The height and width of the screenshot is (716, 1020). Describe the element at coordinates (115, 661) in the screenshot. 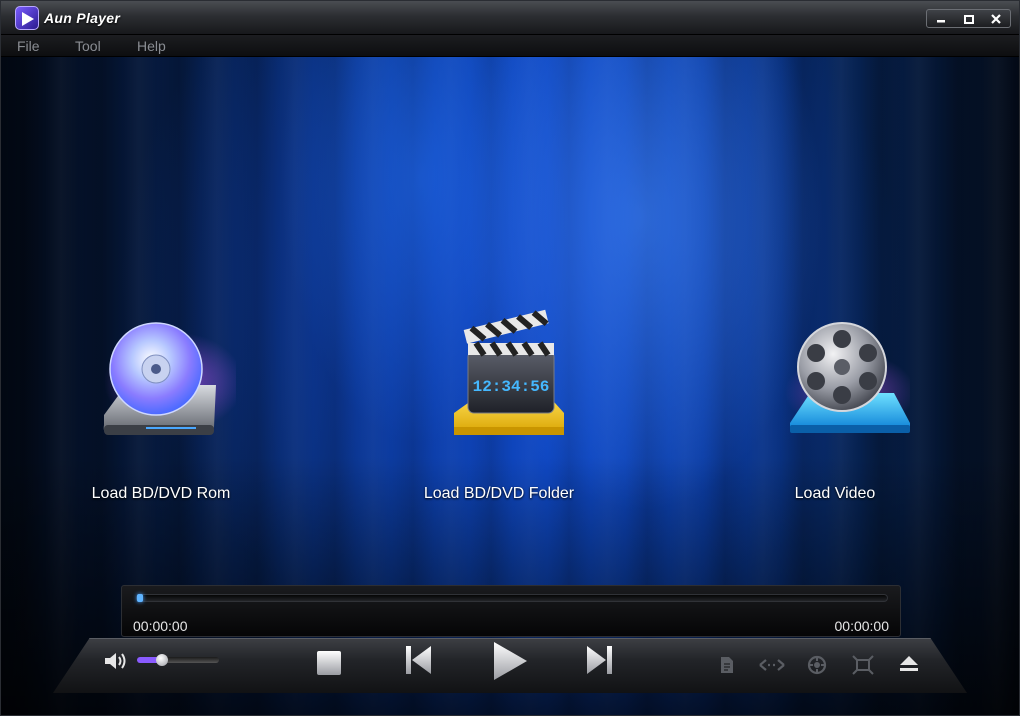

I see `speaker-icon` at that location.